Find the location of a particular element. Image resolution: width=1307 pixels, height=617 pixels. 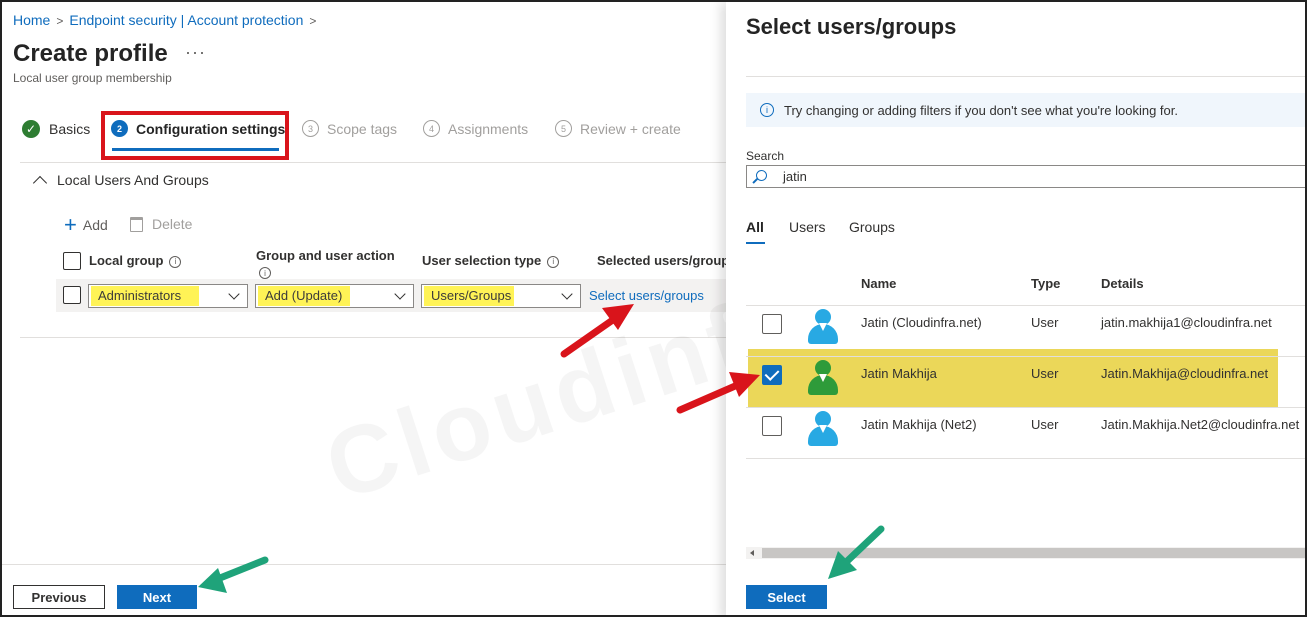

page-title: Create profile is located at coordinates (90, 53).